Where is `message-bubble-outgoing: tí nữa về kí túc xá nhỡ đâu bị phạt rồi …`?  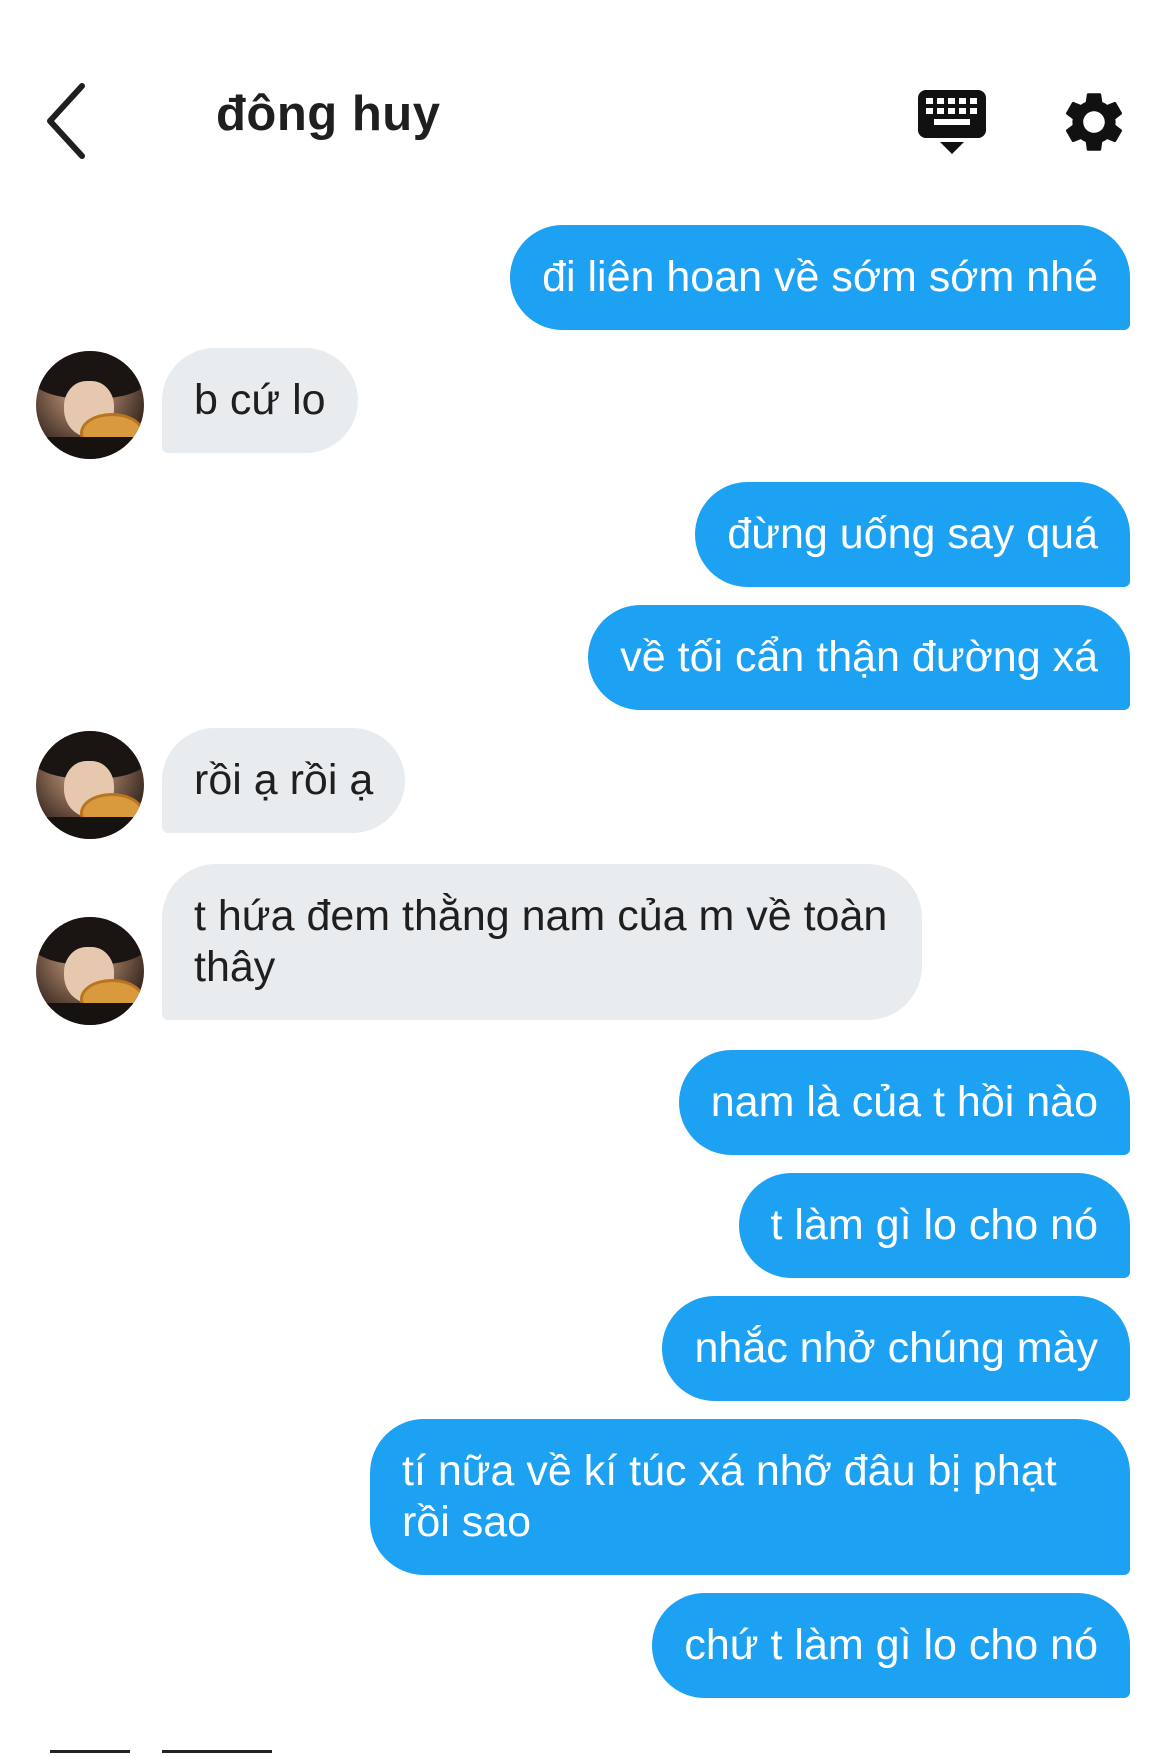
message-bubble-outgoing: tí nữa về kí túc xá nhỡ đâu bị phạt rồi … is located at coordinates (750, 1497).